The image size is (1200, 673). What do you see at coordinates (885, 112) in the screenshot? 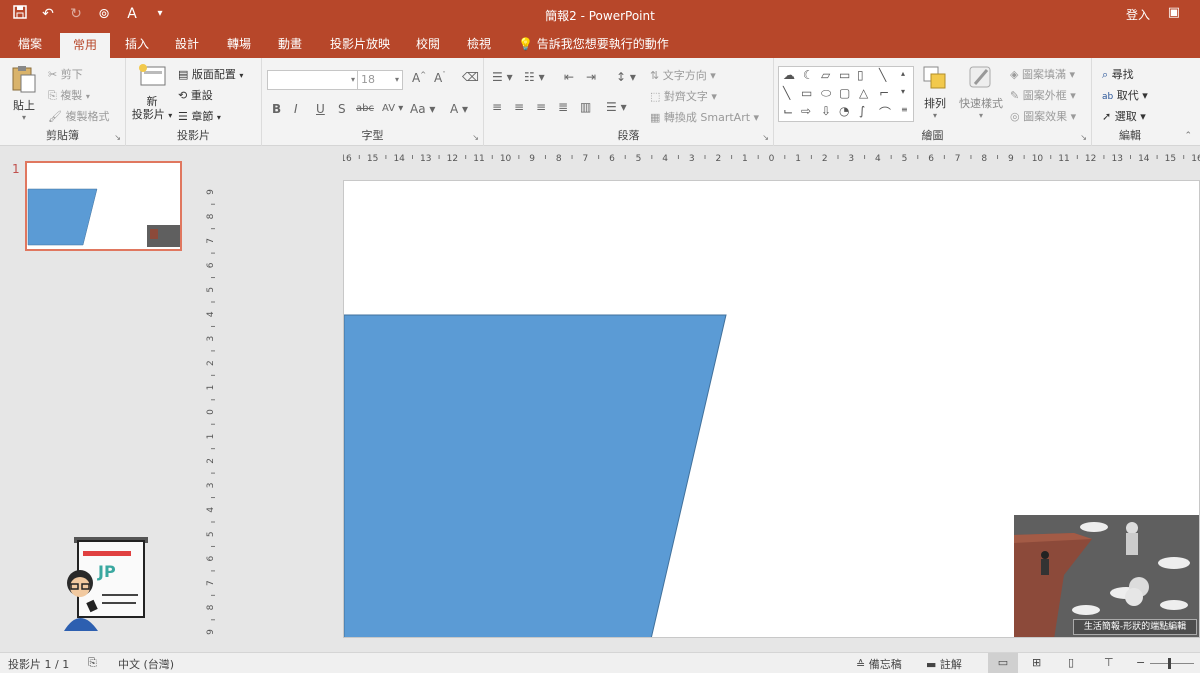
I see `arc-shape-icon: ⌒` at bounding box center [885, 112].